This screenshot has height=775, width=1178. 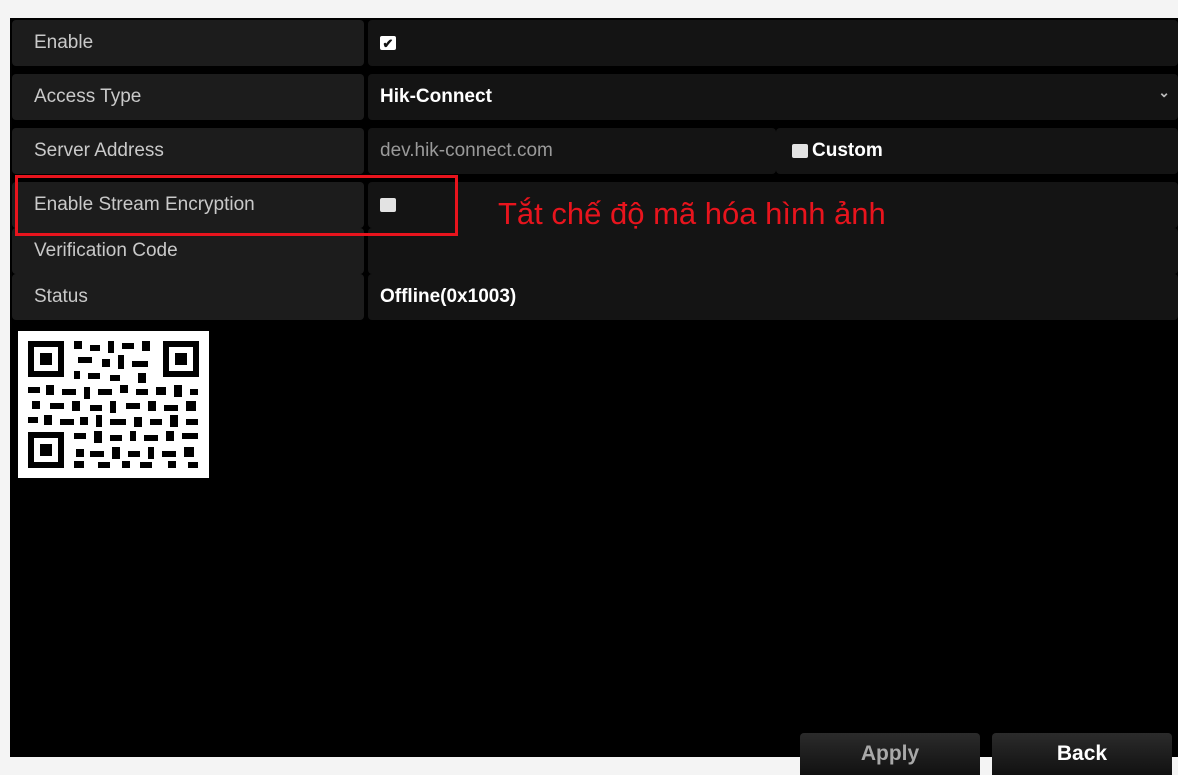 I want to click on enable-label: Enable, so click(x=188, y=43).